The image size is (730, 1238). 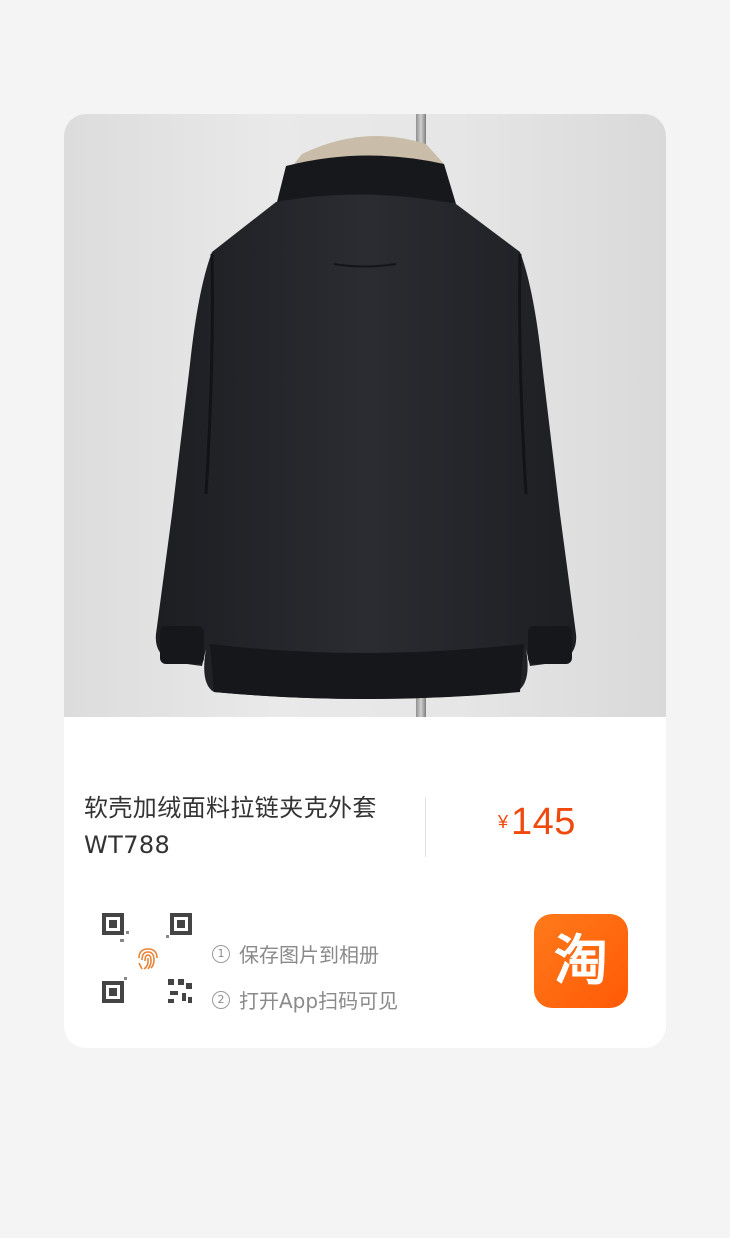 What do you see at coordinates (425, 827) in the screenshot?
I see `title-price-divider` at bounding box center [425, 827].